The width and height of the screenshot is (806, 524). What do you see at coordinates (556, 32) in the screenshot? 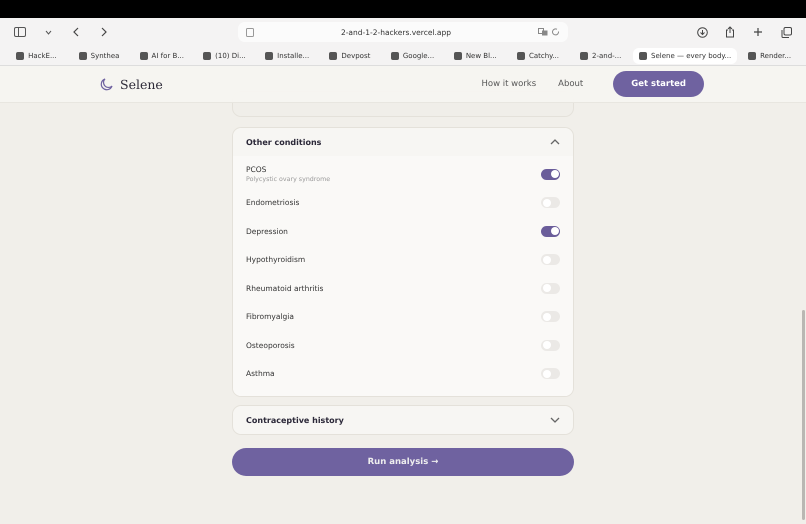
I see `reload-icon` at bounding box center [556, 32].